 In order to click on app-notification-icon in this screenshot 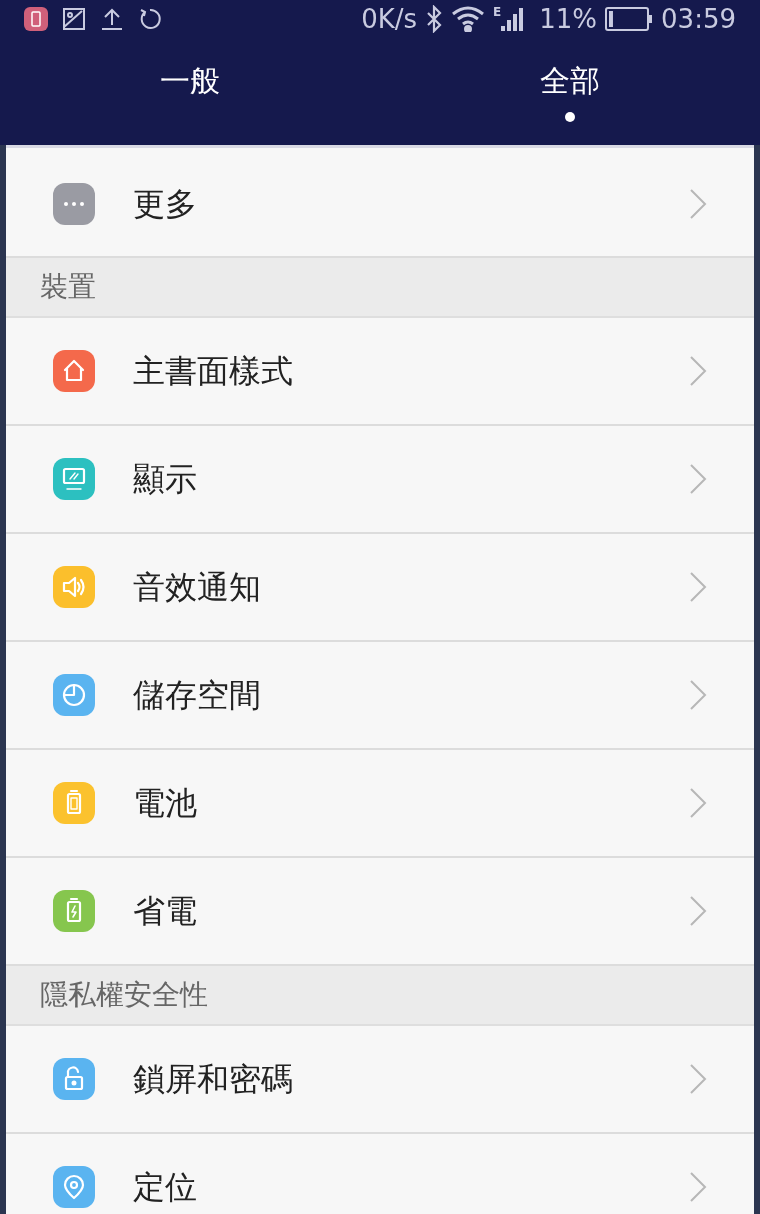, I will do `click(36, 19)`.